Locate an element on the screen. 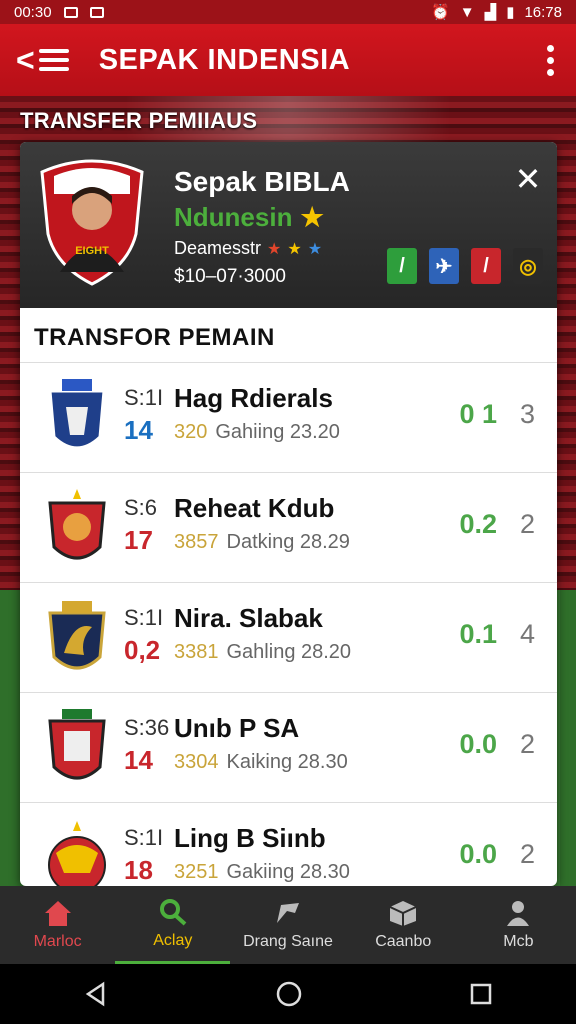  transfer-row: S:1I 0,2 Nira. Slabak 3381 Gahling 28.20 0.1 4 is located at coordinates (288, 637).